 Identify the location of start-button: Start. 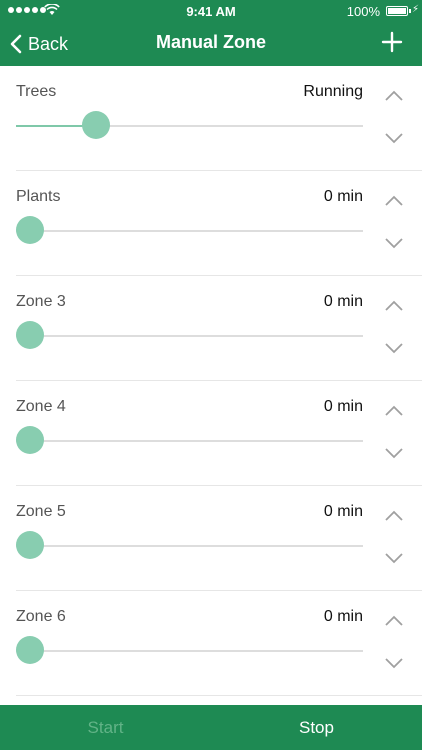
(105, 727).